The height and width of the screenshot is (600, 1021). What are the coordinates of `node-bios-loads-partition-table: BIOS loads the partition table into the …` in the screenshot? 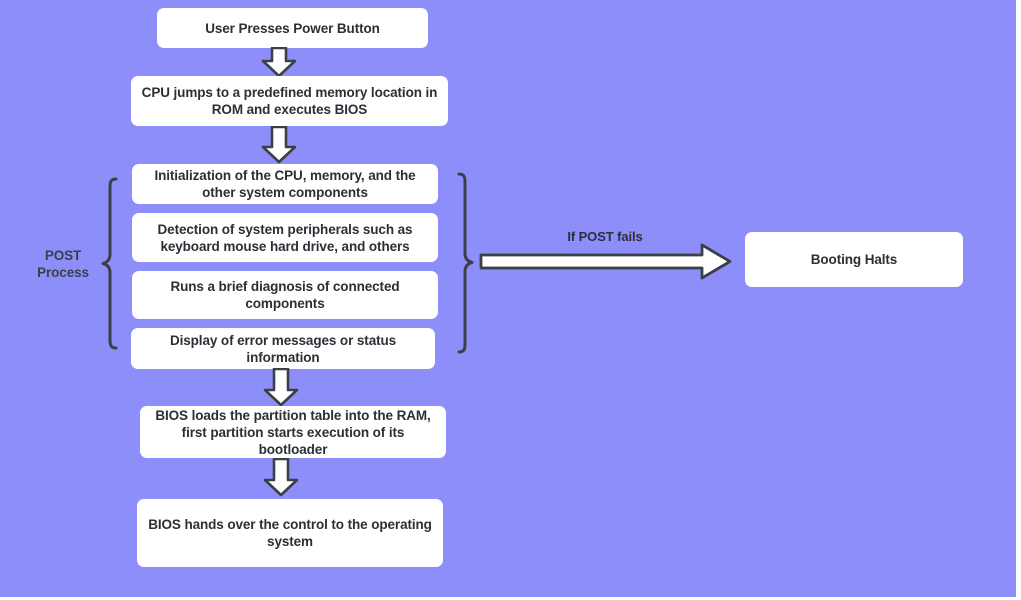 It's located at (293, 432).